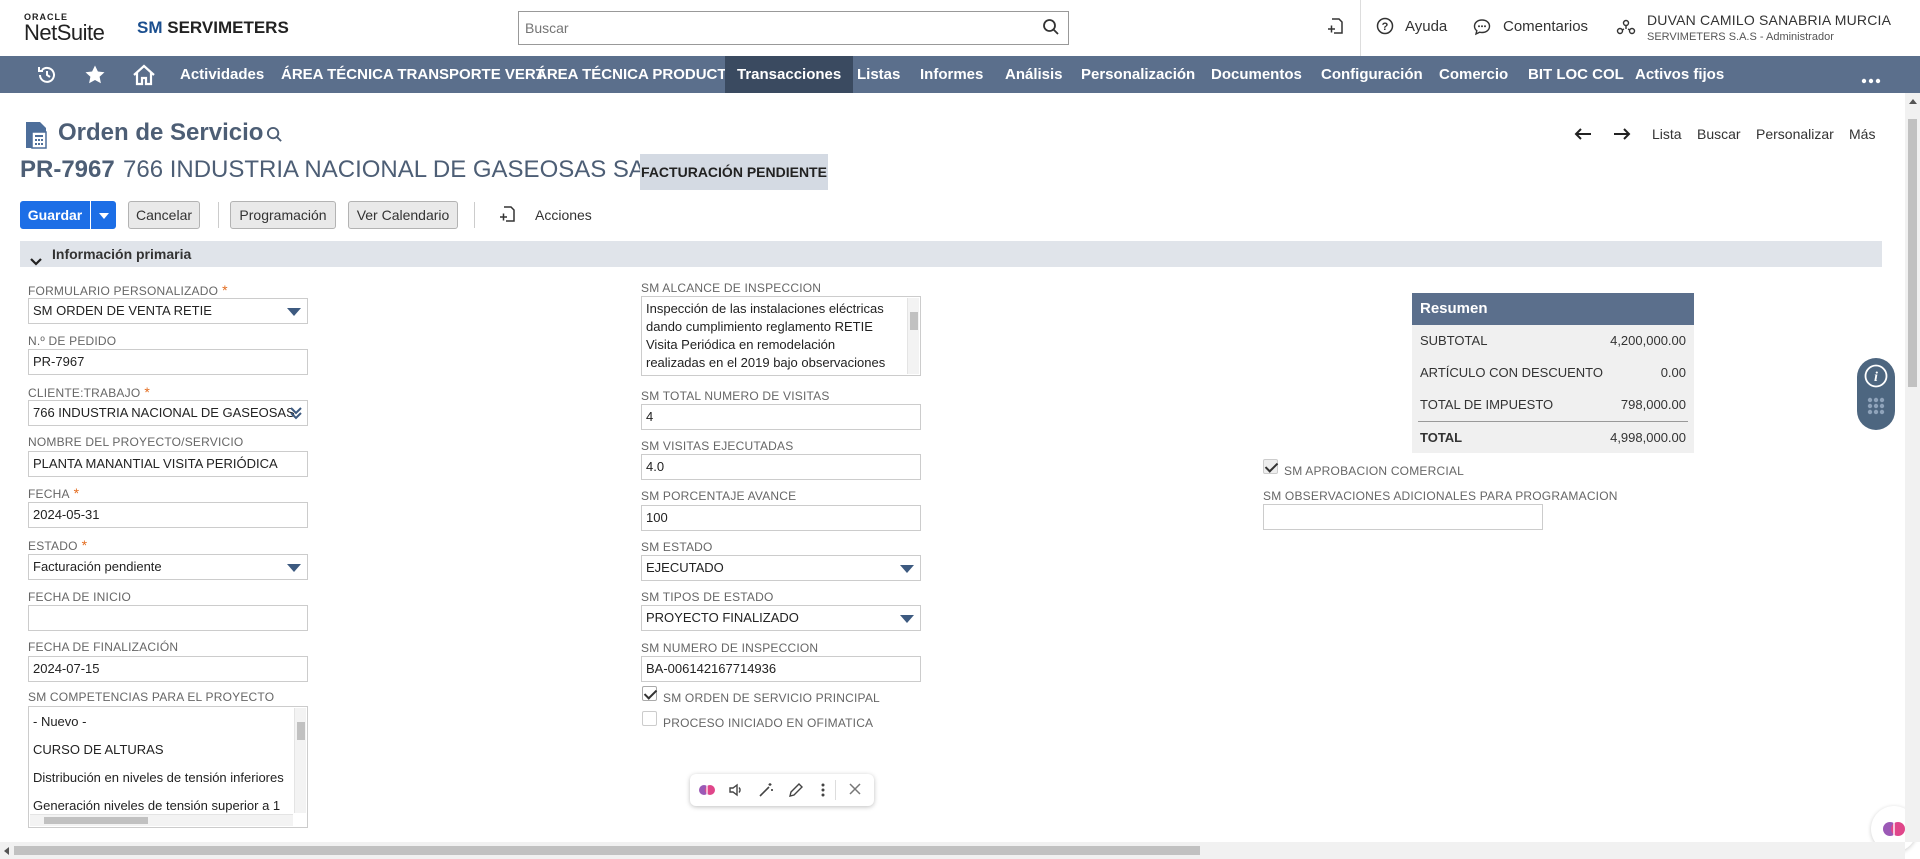 Image resolution: width=1920 pixels, height=859 pixels. I want to click on home-icon, so click(144, 77).